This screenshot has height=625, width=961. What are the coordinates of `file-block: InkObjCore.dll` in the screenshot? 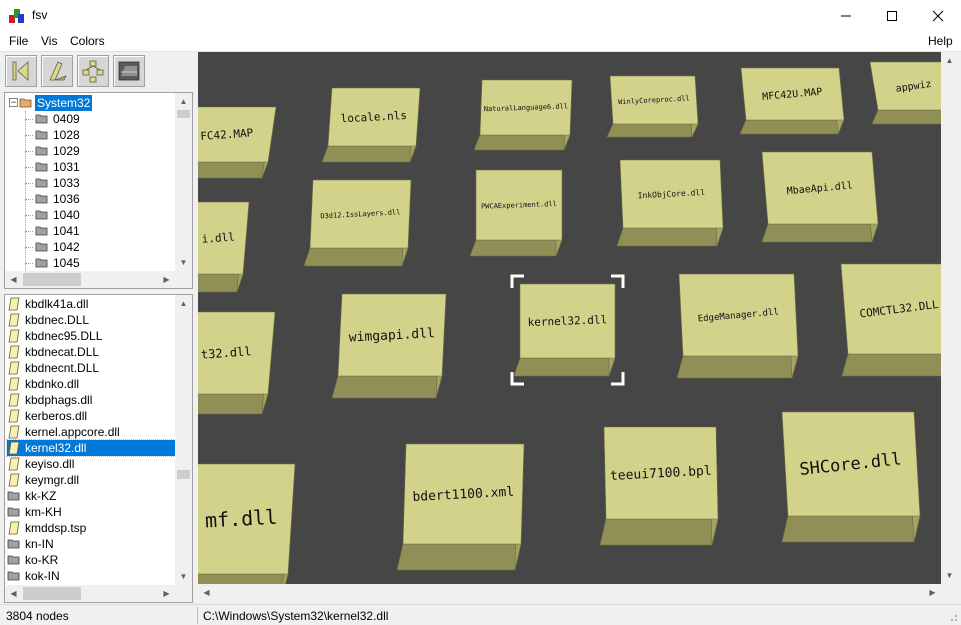 It's located at (670, 203).